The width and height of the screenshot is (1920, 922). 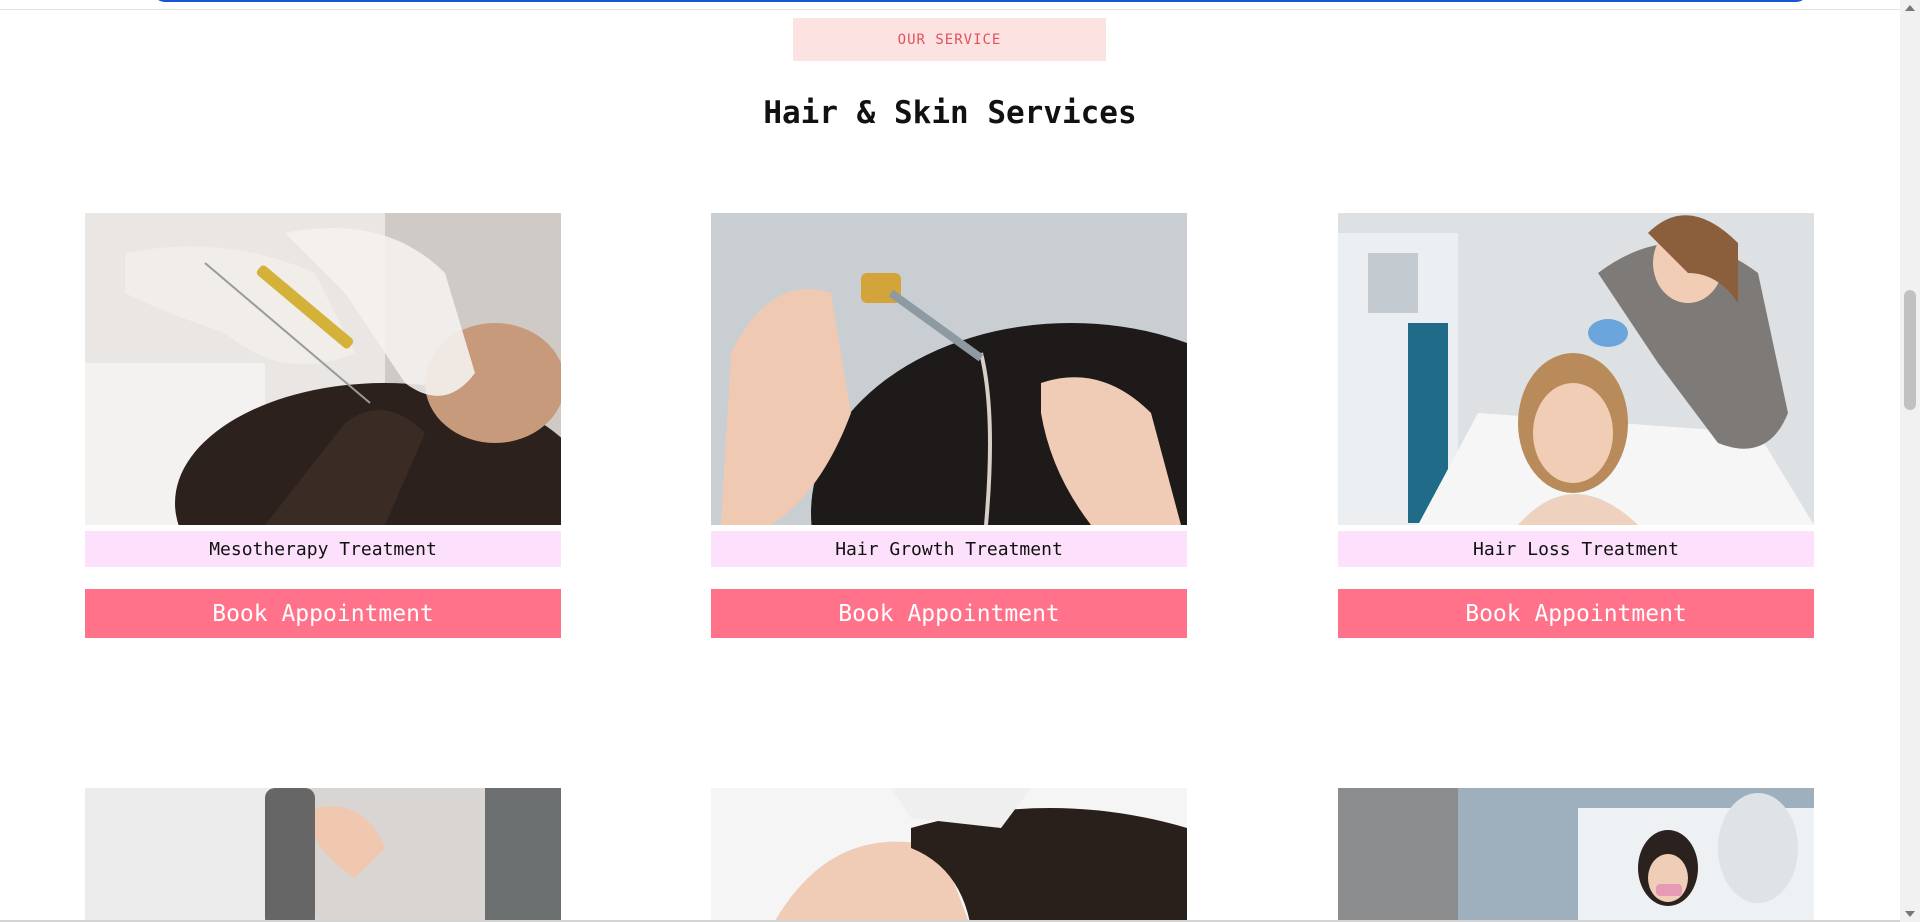 I want to click on service-card-hair-growth: Hair Growth Treatment Book Appointment, so click(x=949, y=425).